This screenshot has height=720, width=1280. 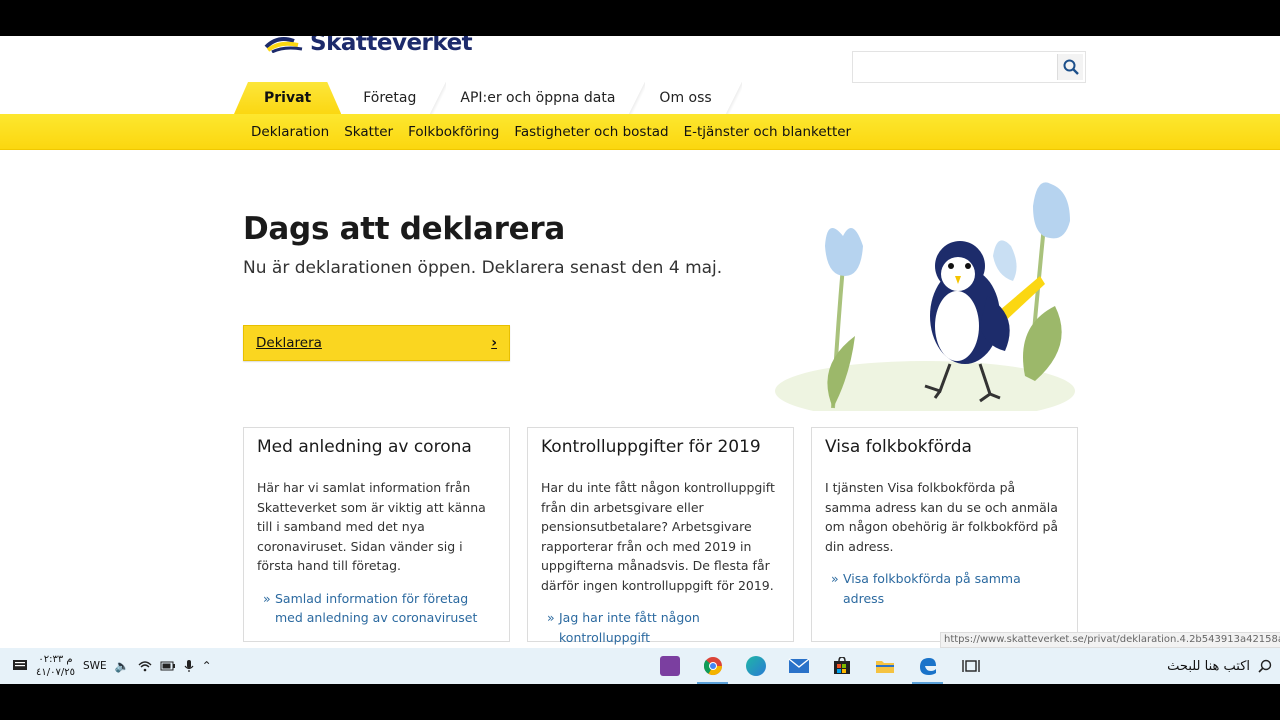 I want to click on file-explorer-icon, so click(x=884, y=667).